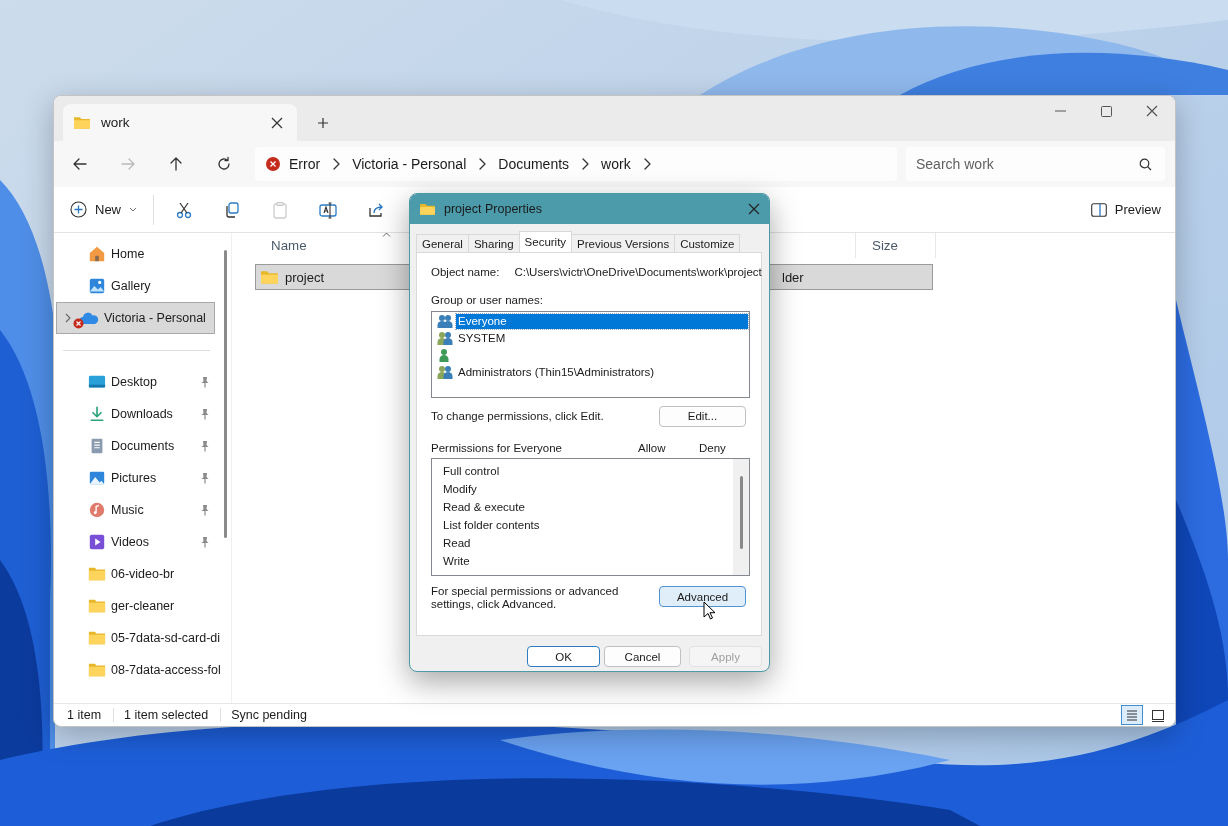 This screenshot has width=1228, height=826. Describe the element at coordinates (465, 272) in the screenshot. I see `field-label: Object name:` at that location.